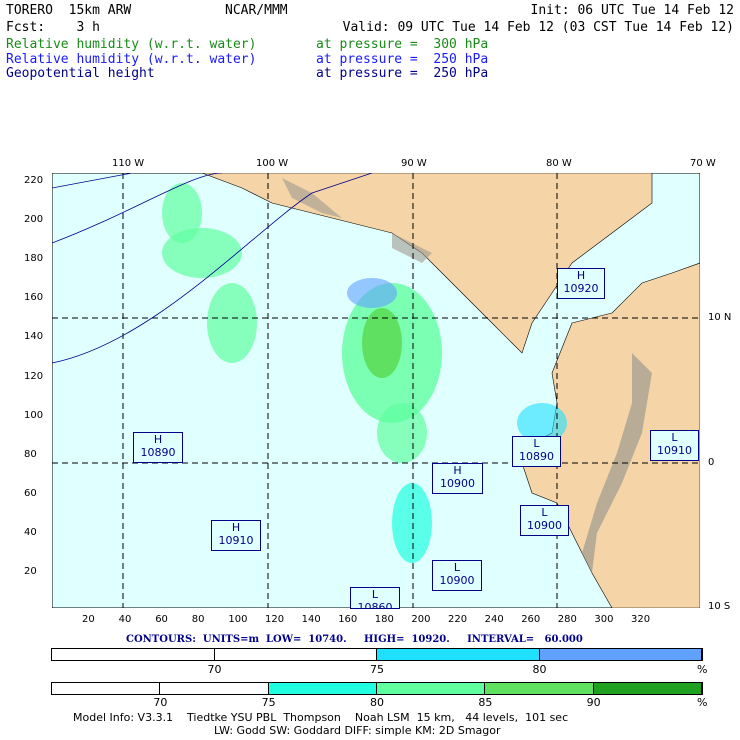 This screenshot has width=740, height=740. I want to click on lon-label: 90 W, so click(414, 163).